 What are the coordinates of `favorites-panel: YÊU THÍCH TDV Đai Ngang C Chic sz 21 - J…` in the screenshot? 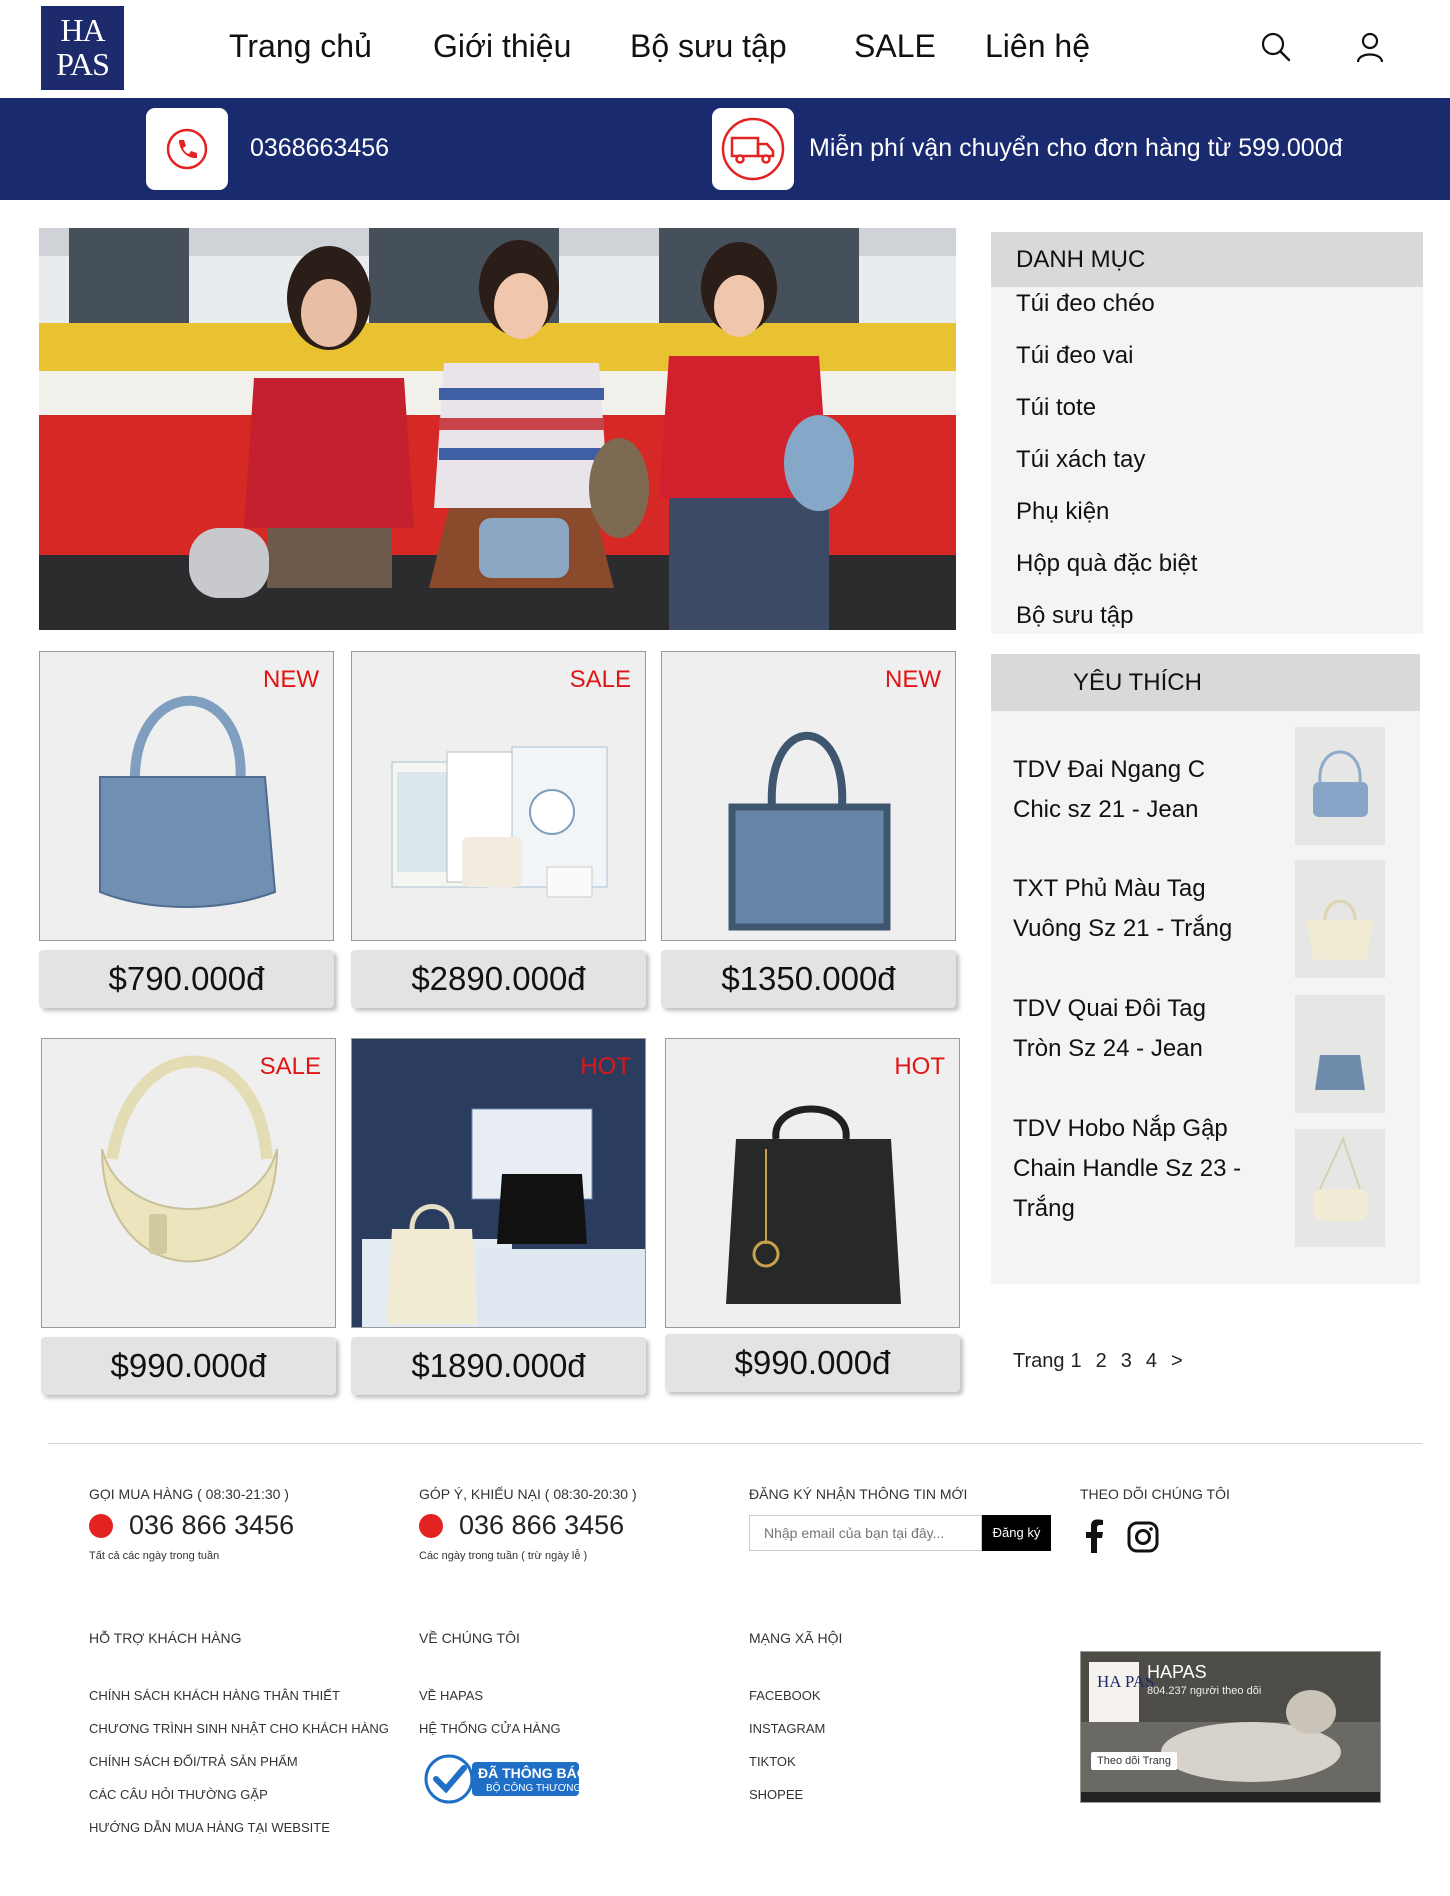 It's located at (1205, 969).